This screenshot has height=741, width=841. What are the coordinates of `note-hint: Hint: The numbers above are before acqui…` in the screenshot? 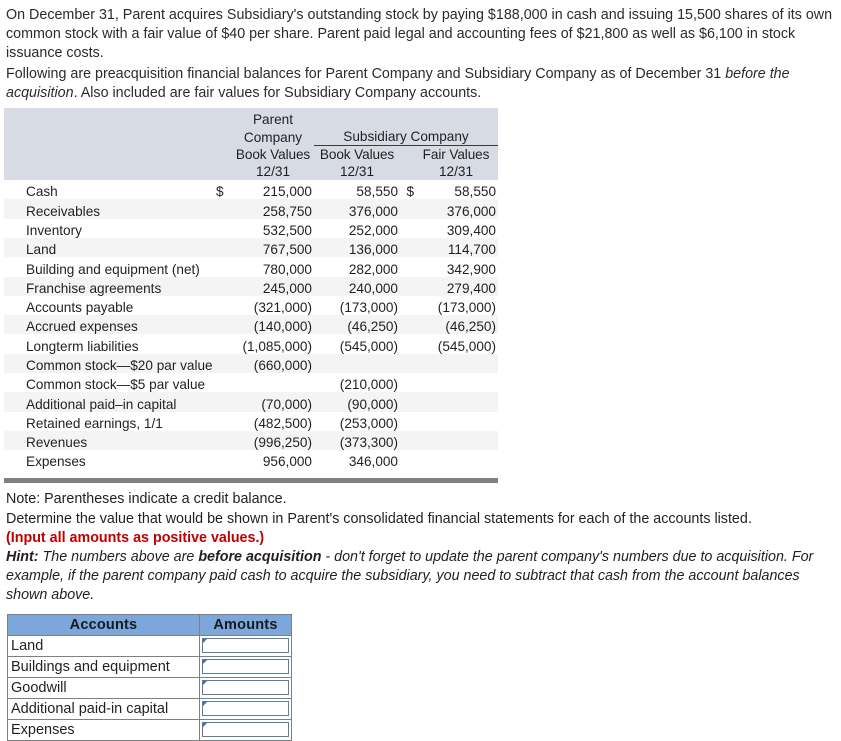 It's located at (423, 577).